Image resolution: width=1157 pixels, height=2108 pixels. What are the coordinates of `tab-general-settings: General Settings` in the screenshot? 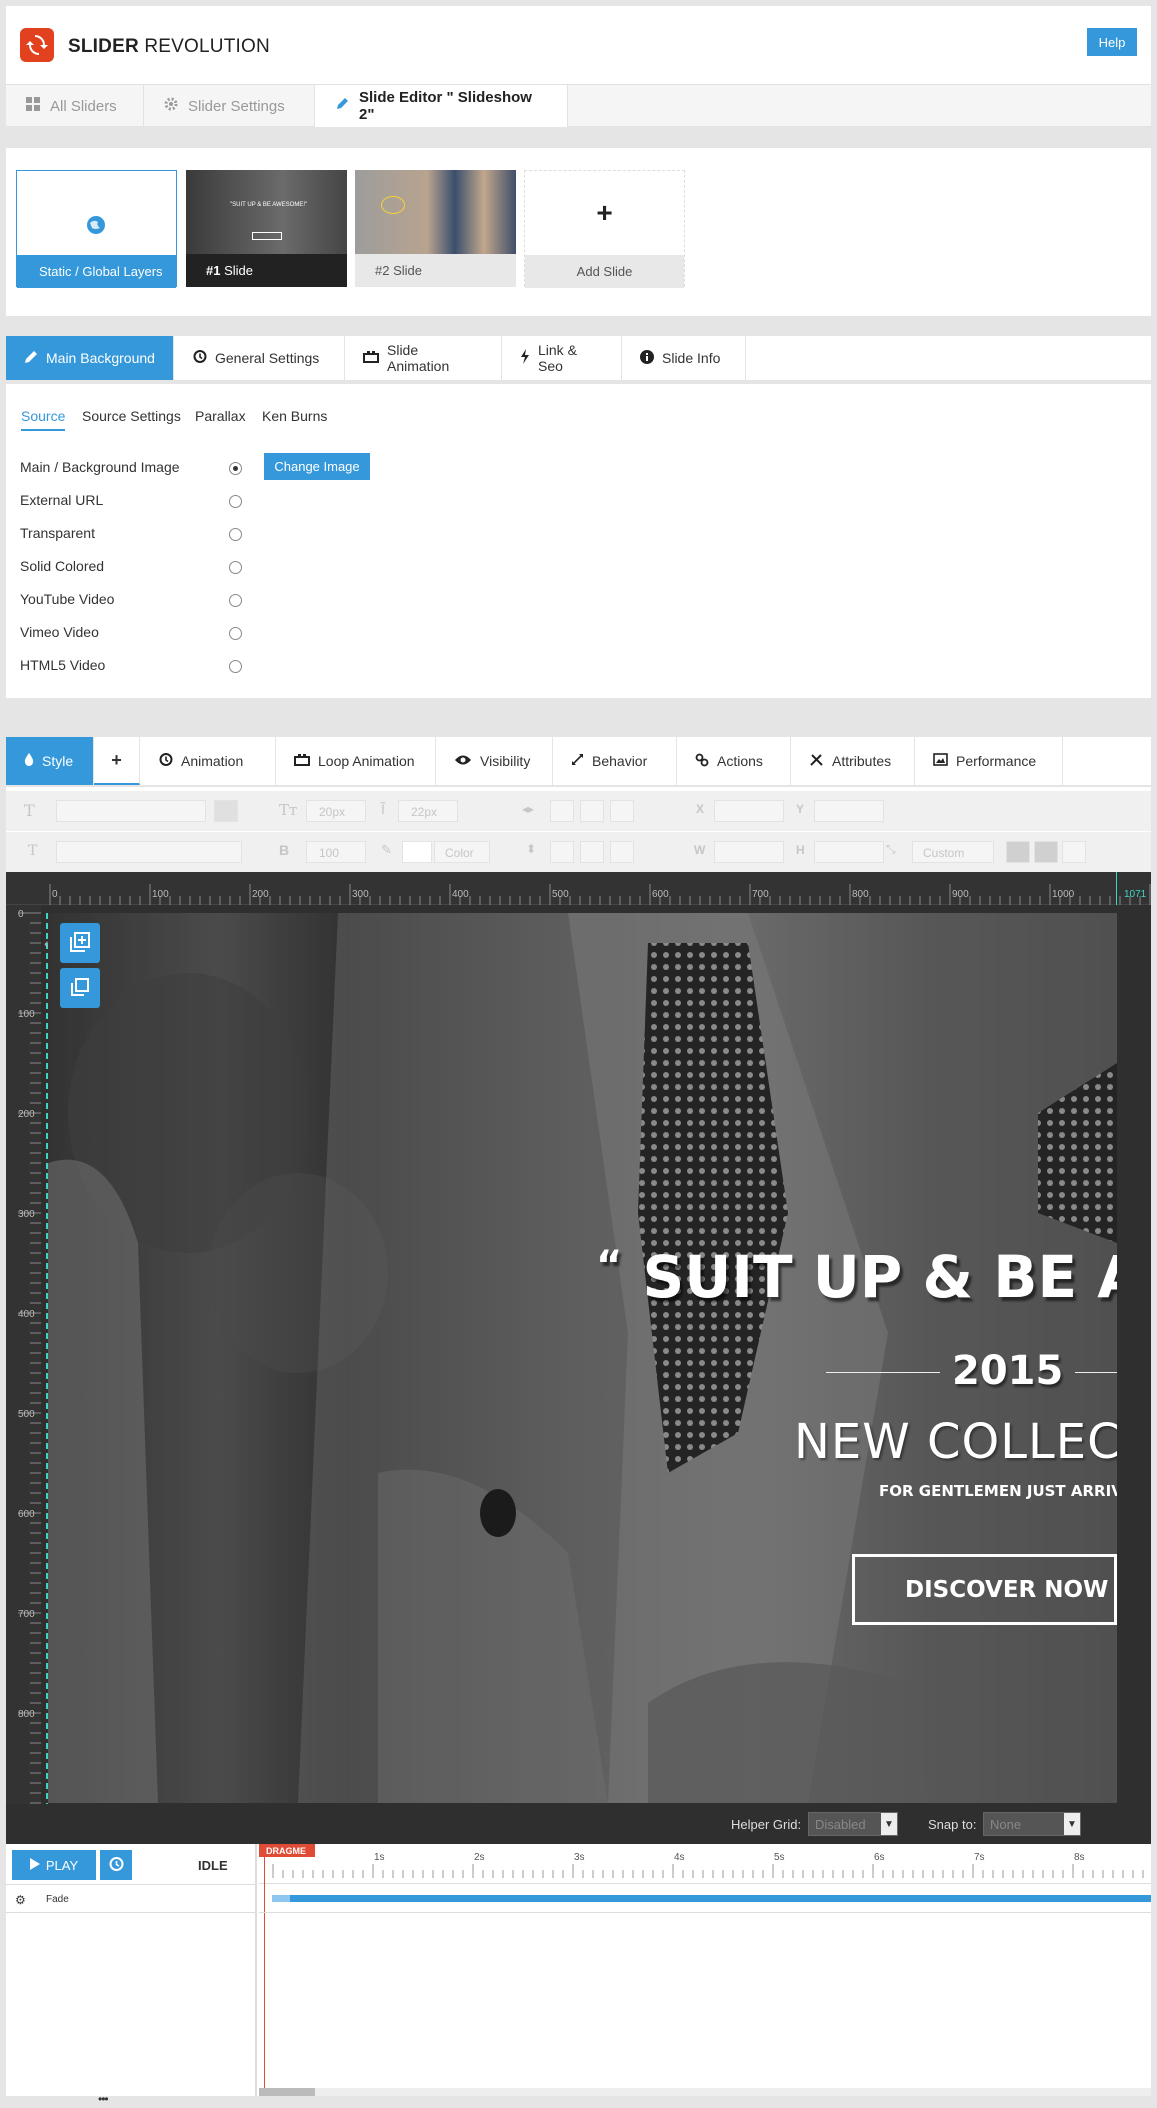 It's located at (259, 358).